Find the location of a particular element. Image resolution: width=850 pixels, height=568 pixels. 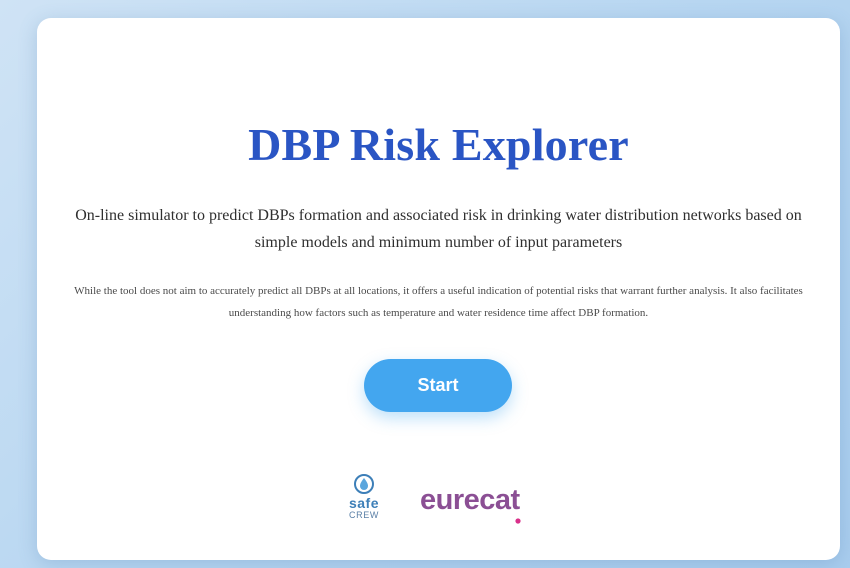

safe-crew-logo: safe CREW is located at coordinates (364, 502).